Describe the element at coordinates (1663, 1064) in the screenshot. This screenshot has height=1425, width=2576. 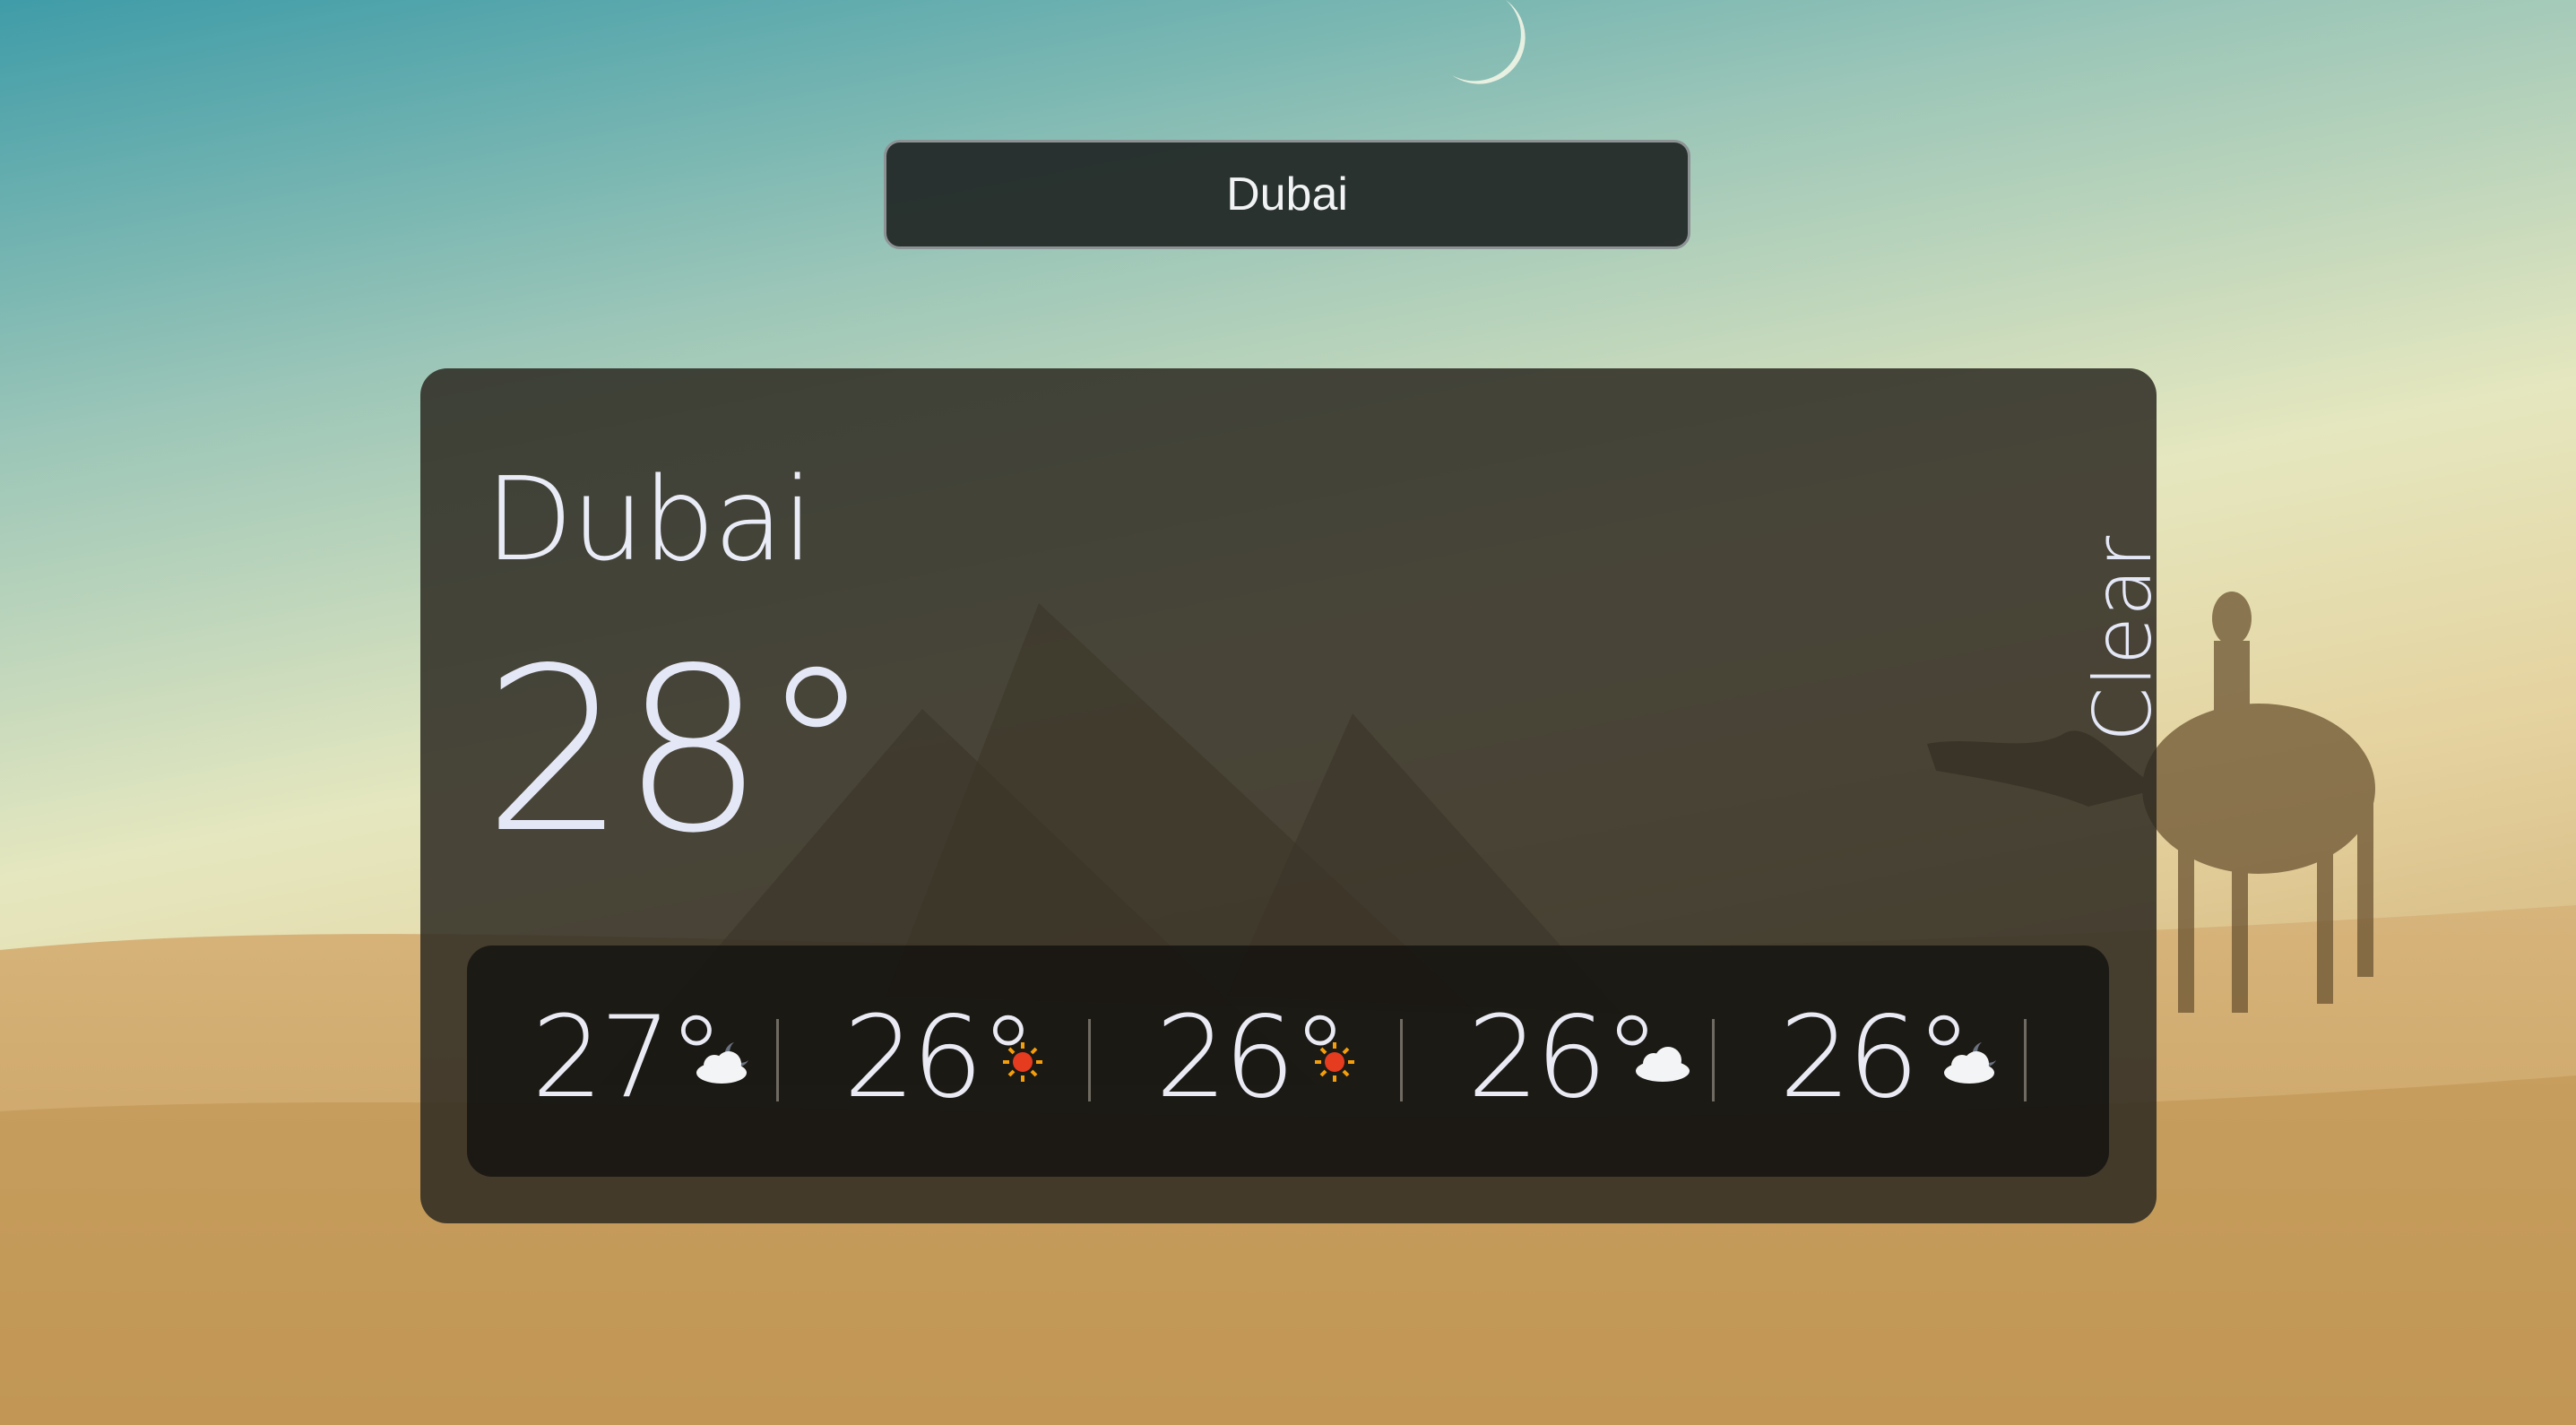
I see `cloud-icon` at that location.